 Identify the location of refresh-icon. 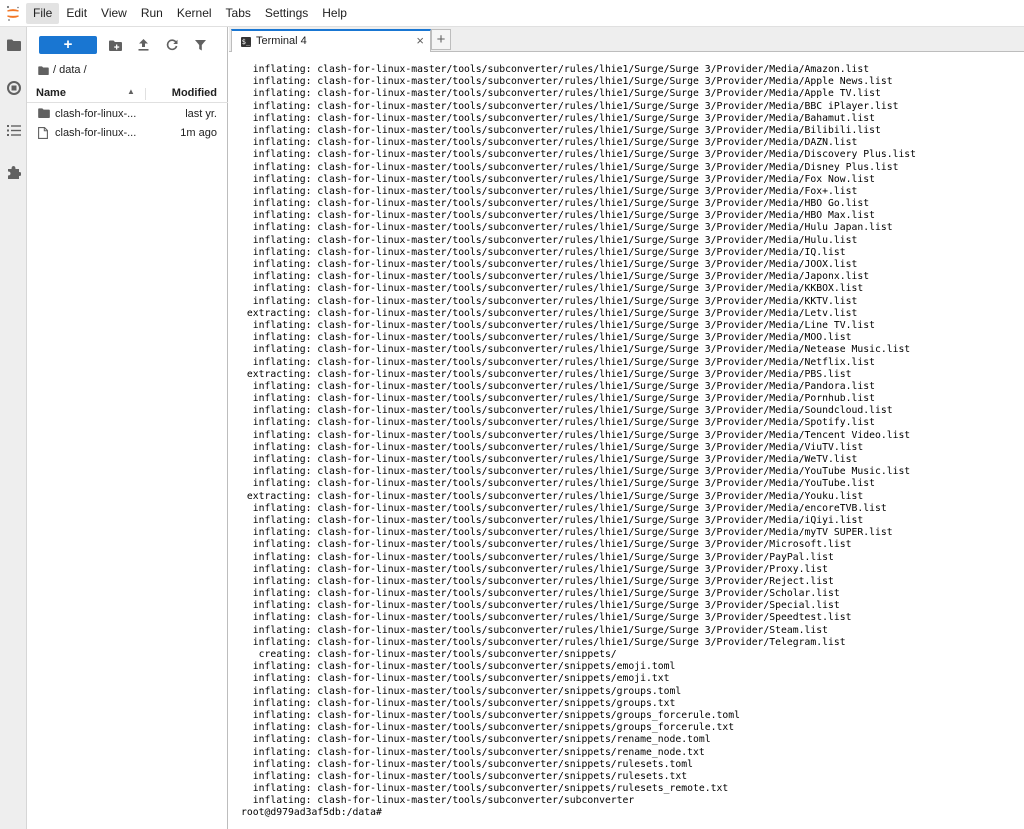
(172, 45).